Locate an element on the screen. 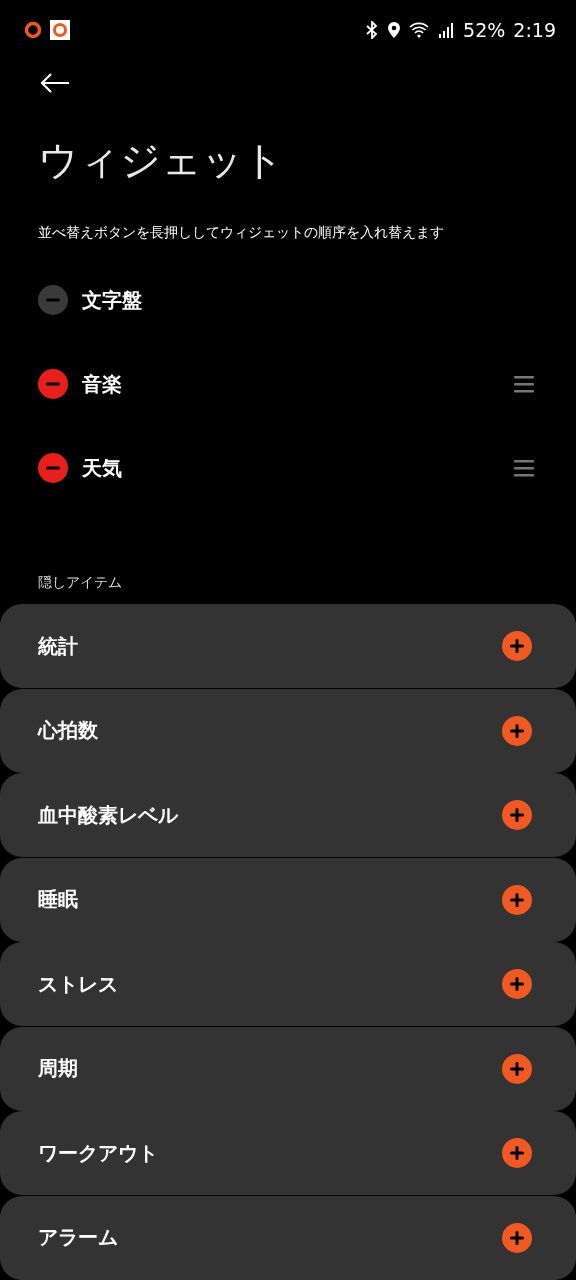 The image size is (576, 1280). hidden-item-label: 心拍数 is located at coordinates (68, 730).